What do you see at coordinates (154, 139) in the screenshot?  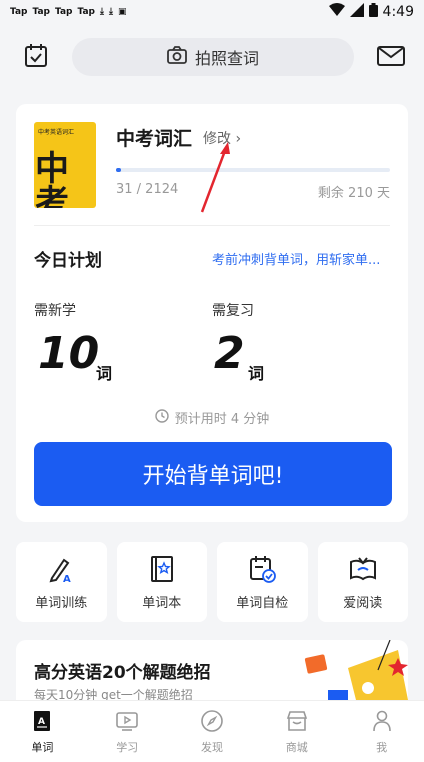 I see `wordbook-title: 中考词汇` at bounding box center [154, 139].